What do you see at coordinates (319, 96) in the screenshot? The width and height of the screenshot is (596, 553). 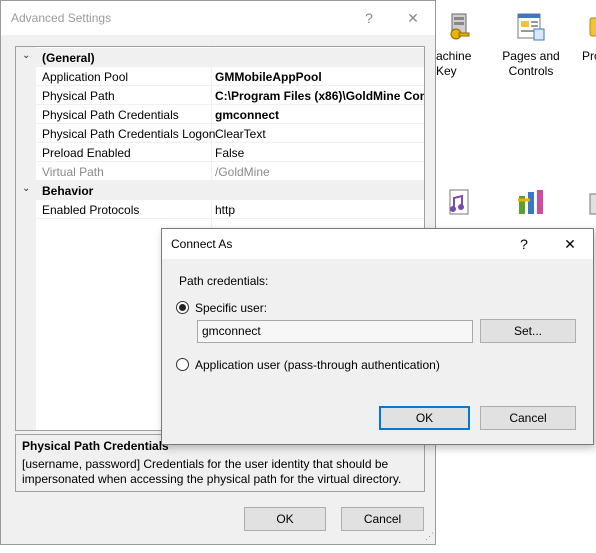 I see `property-value: C:\Program Files (x86)\GoldMine Conn` at bounding box center [319, 96].